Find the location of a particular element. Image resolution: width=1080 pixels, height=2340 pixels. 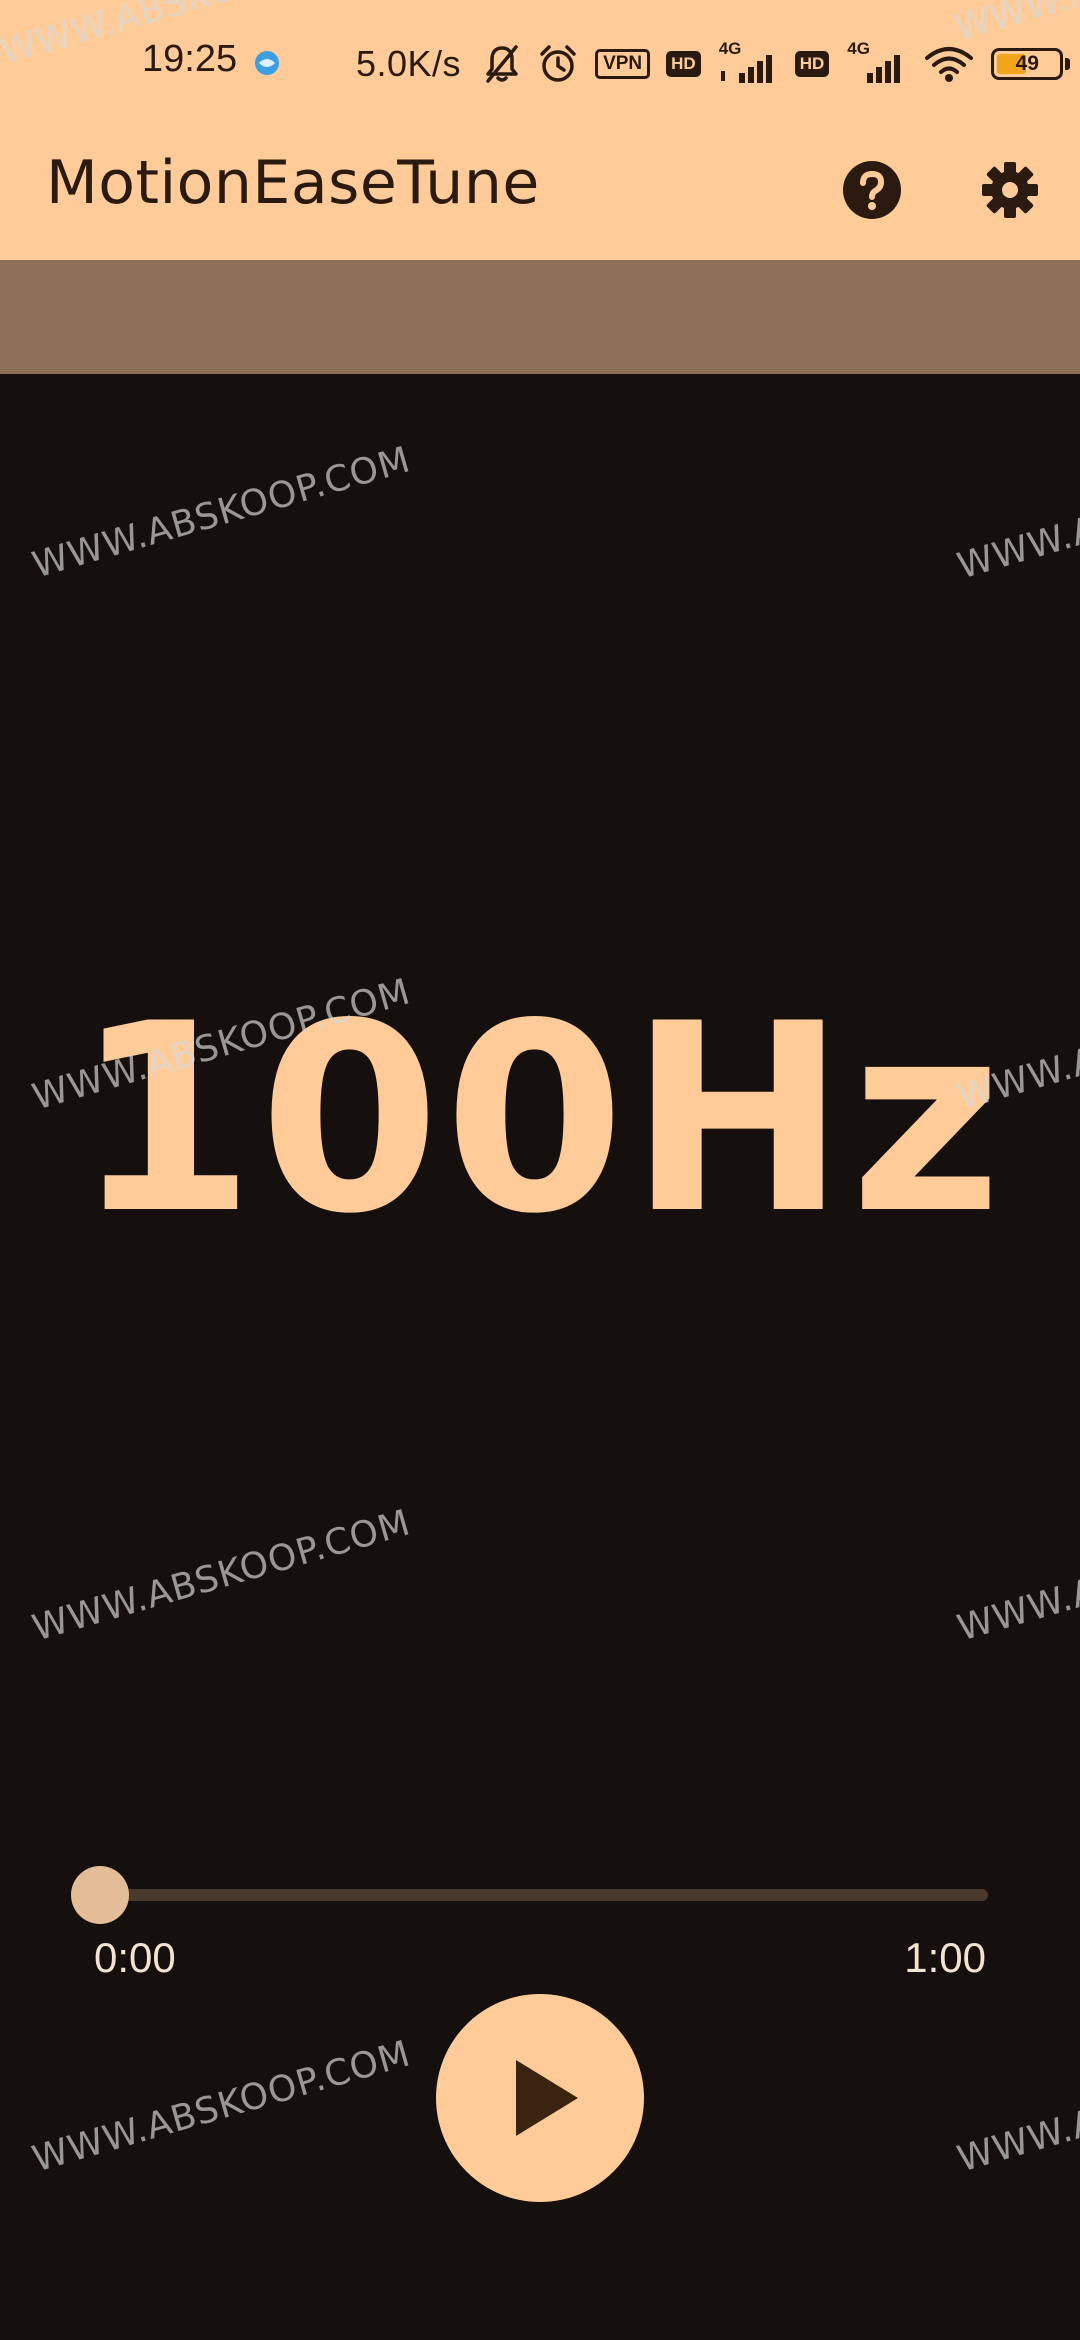

settings-button is located at coordinates (1010, 190).